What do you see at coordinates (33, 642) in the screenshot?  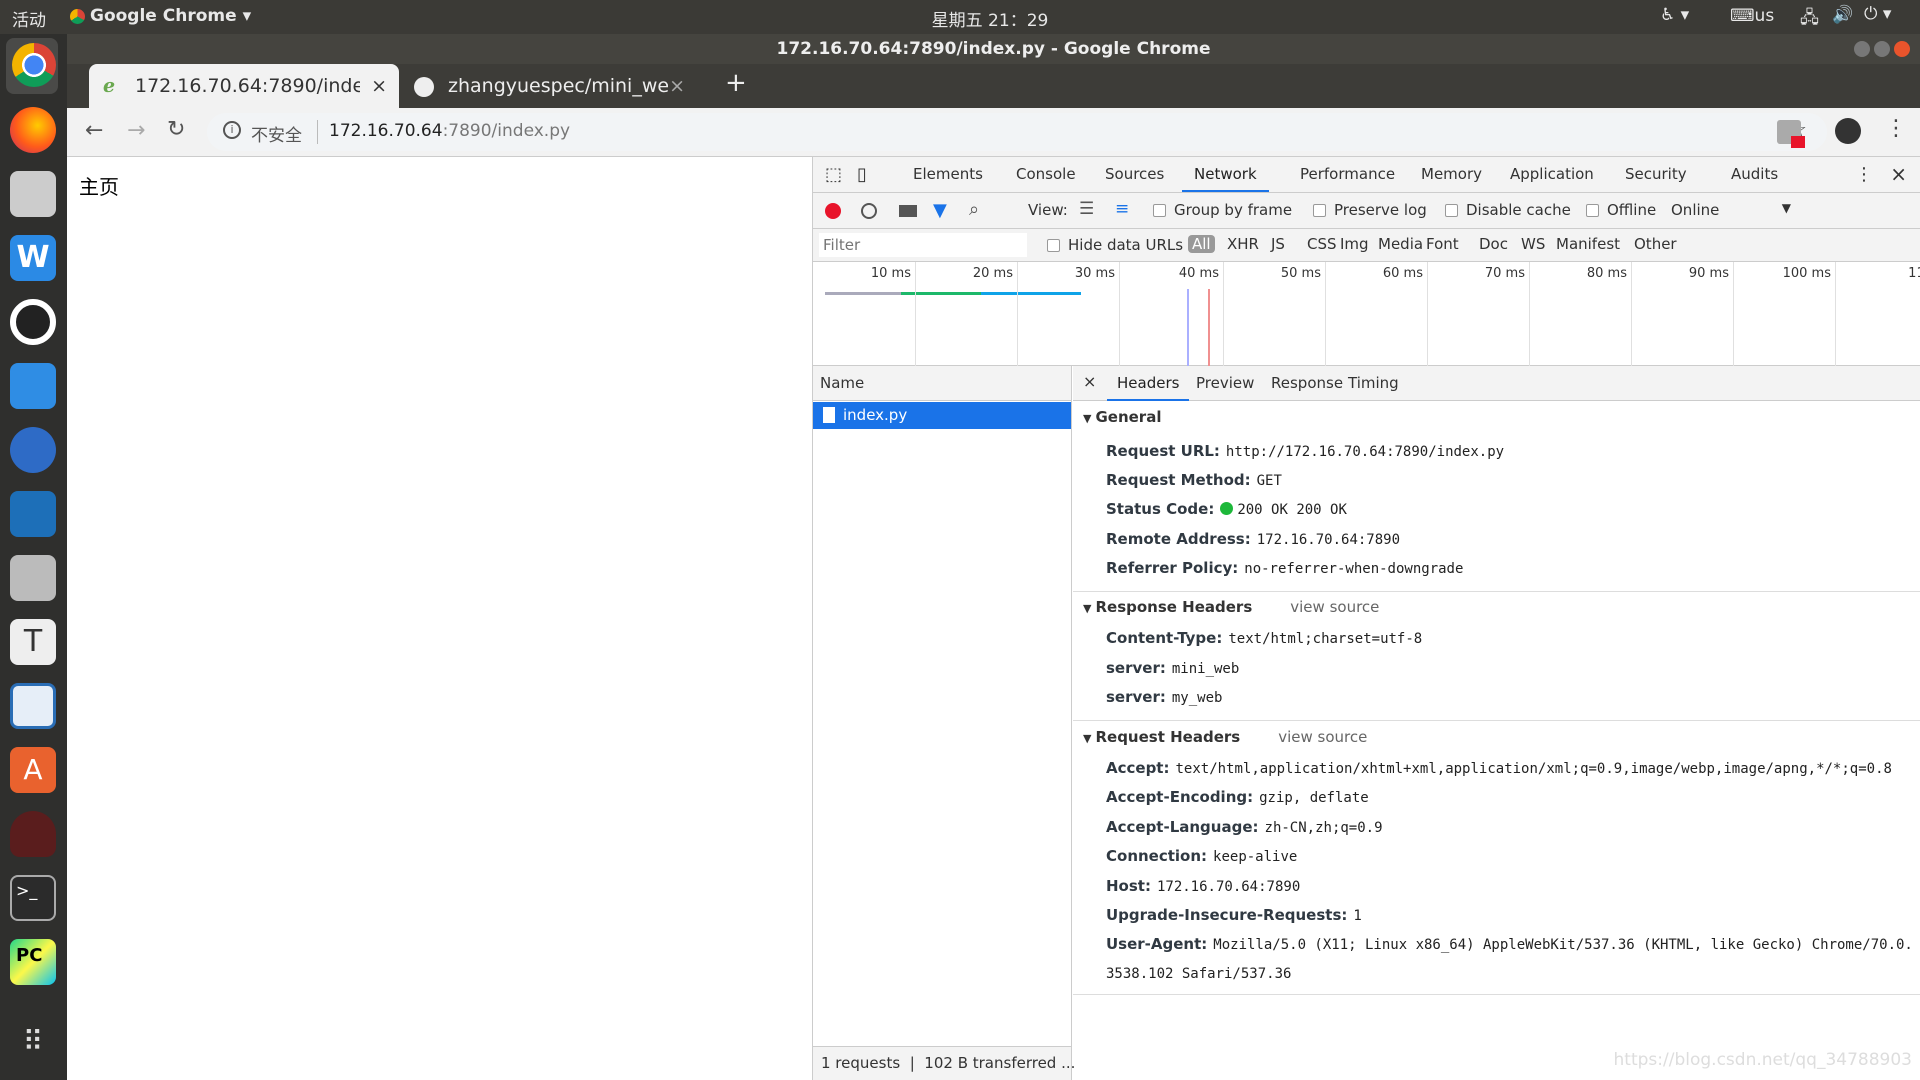 I see `typora-icon: T` at bounding box center [33, 642].